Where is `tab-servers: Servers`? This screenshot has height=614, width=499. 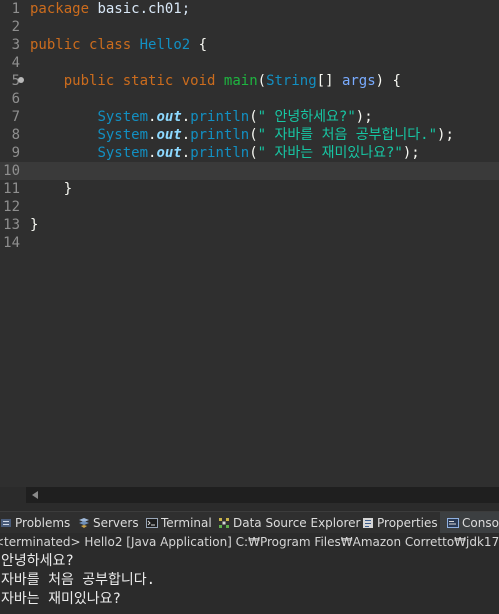 tab-servers: Servers is located at coordinates (108, 523).